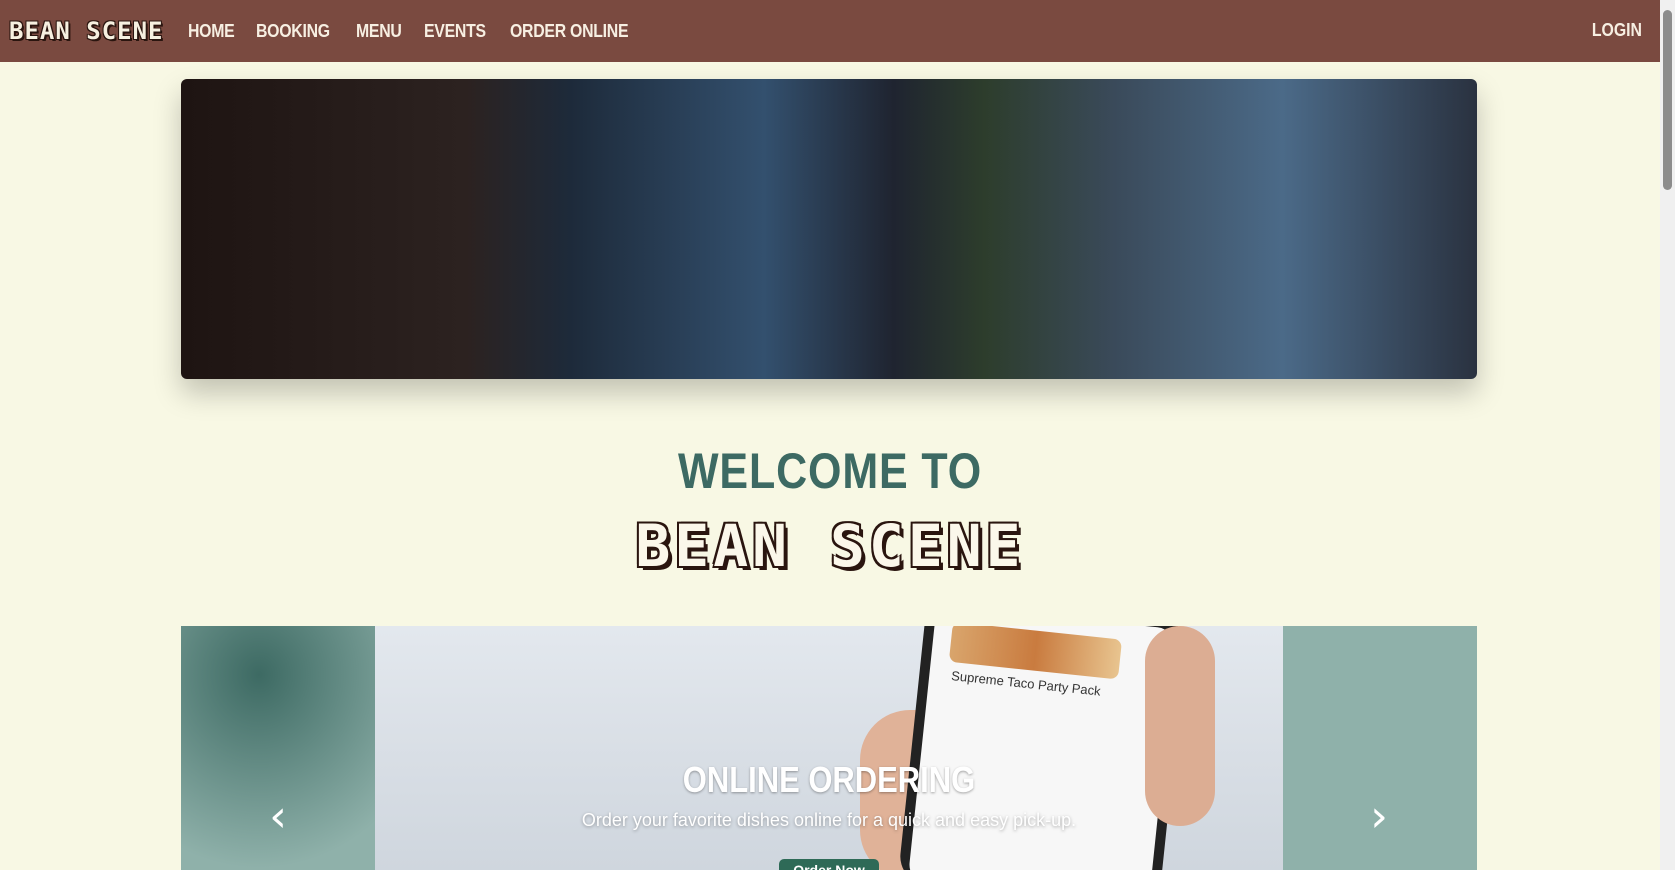  What do you see at coordinates (278, 817) in the screenshot?
I see `chevron-left-icon: ‹` at bounding box center [278, 817].